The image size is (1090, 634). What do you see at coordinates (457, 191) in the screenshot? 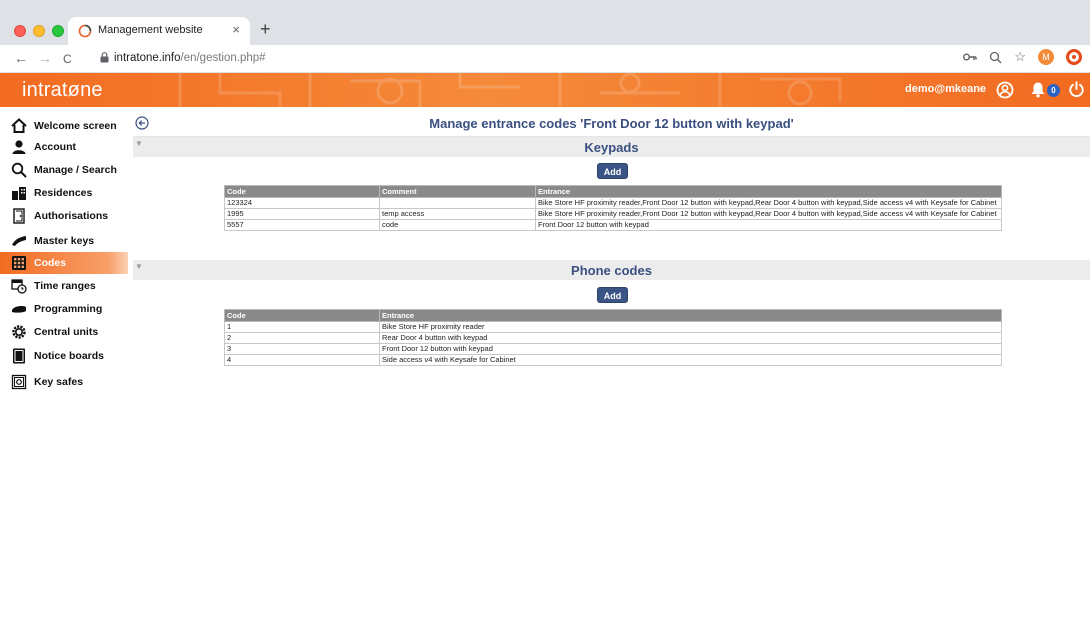
I see `column-header-comment: Comment` at bounding box center [457, 191].